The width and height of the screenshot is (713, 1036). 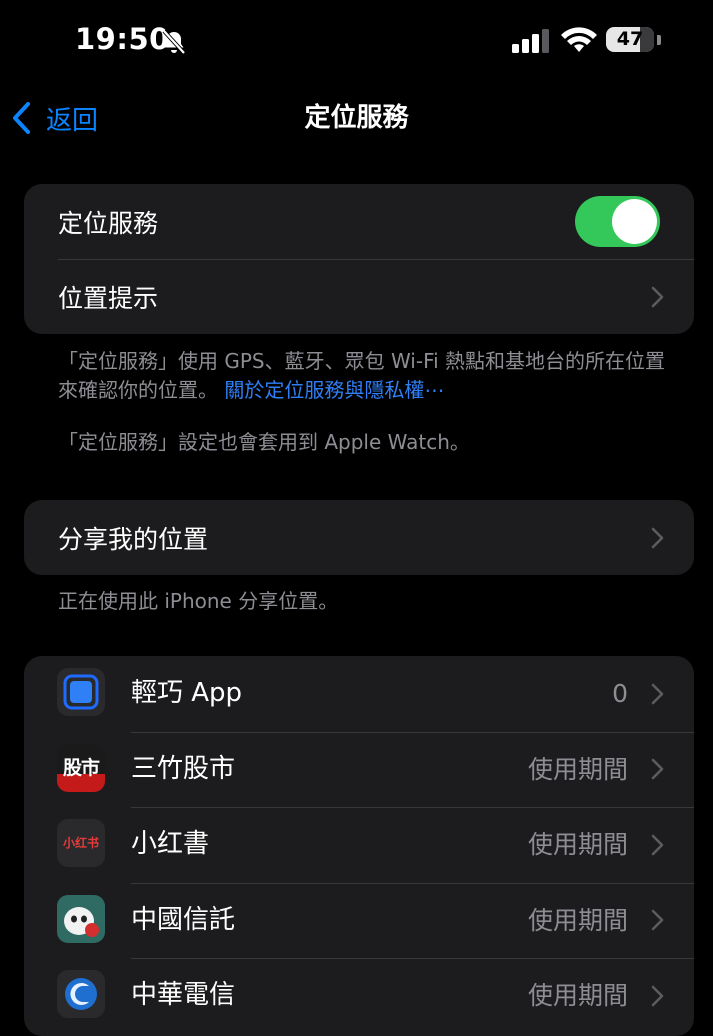 I want to click on app-name: 中華電信, so click(x=183, y=995).